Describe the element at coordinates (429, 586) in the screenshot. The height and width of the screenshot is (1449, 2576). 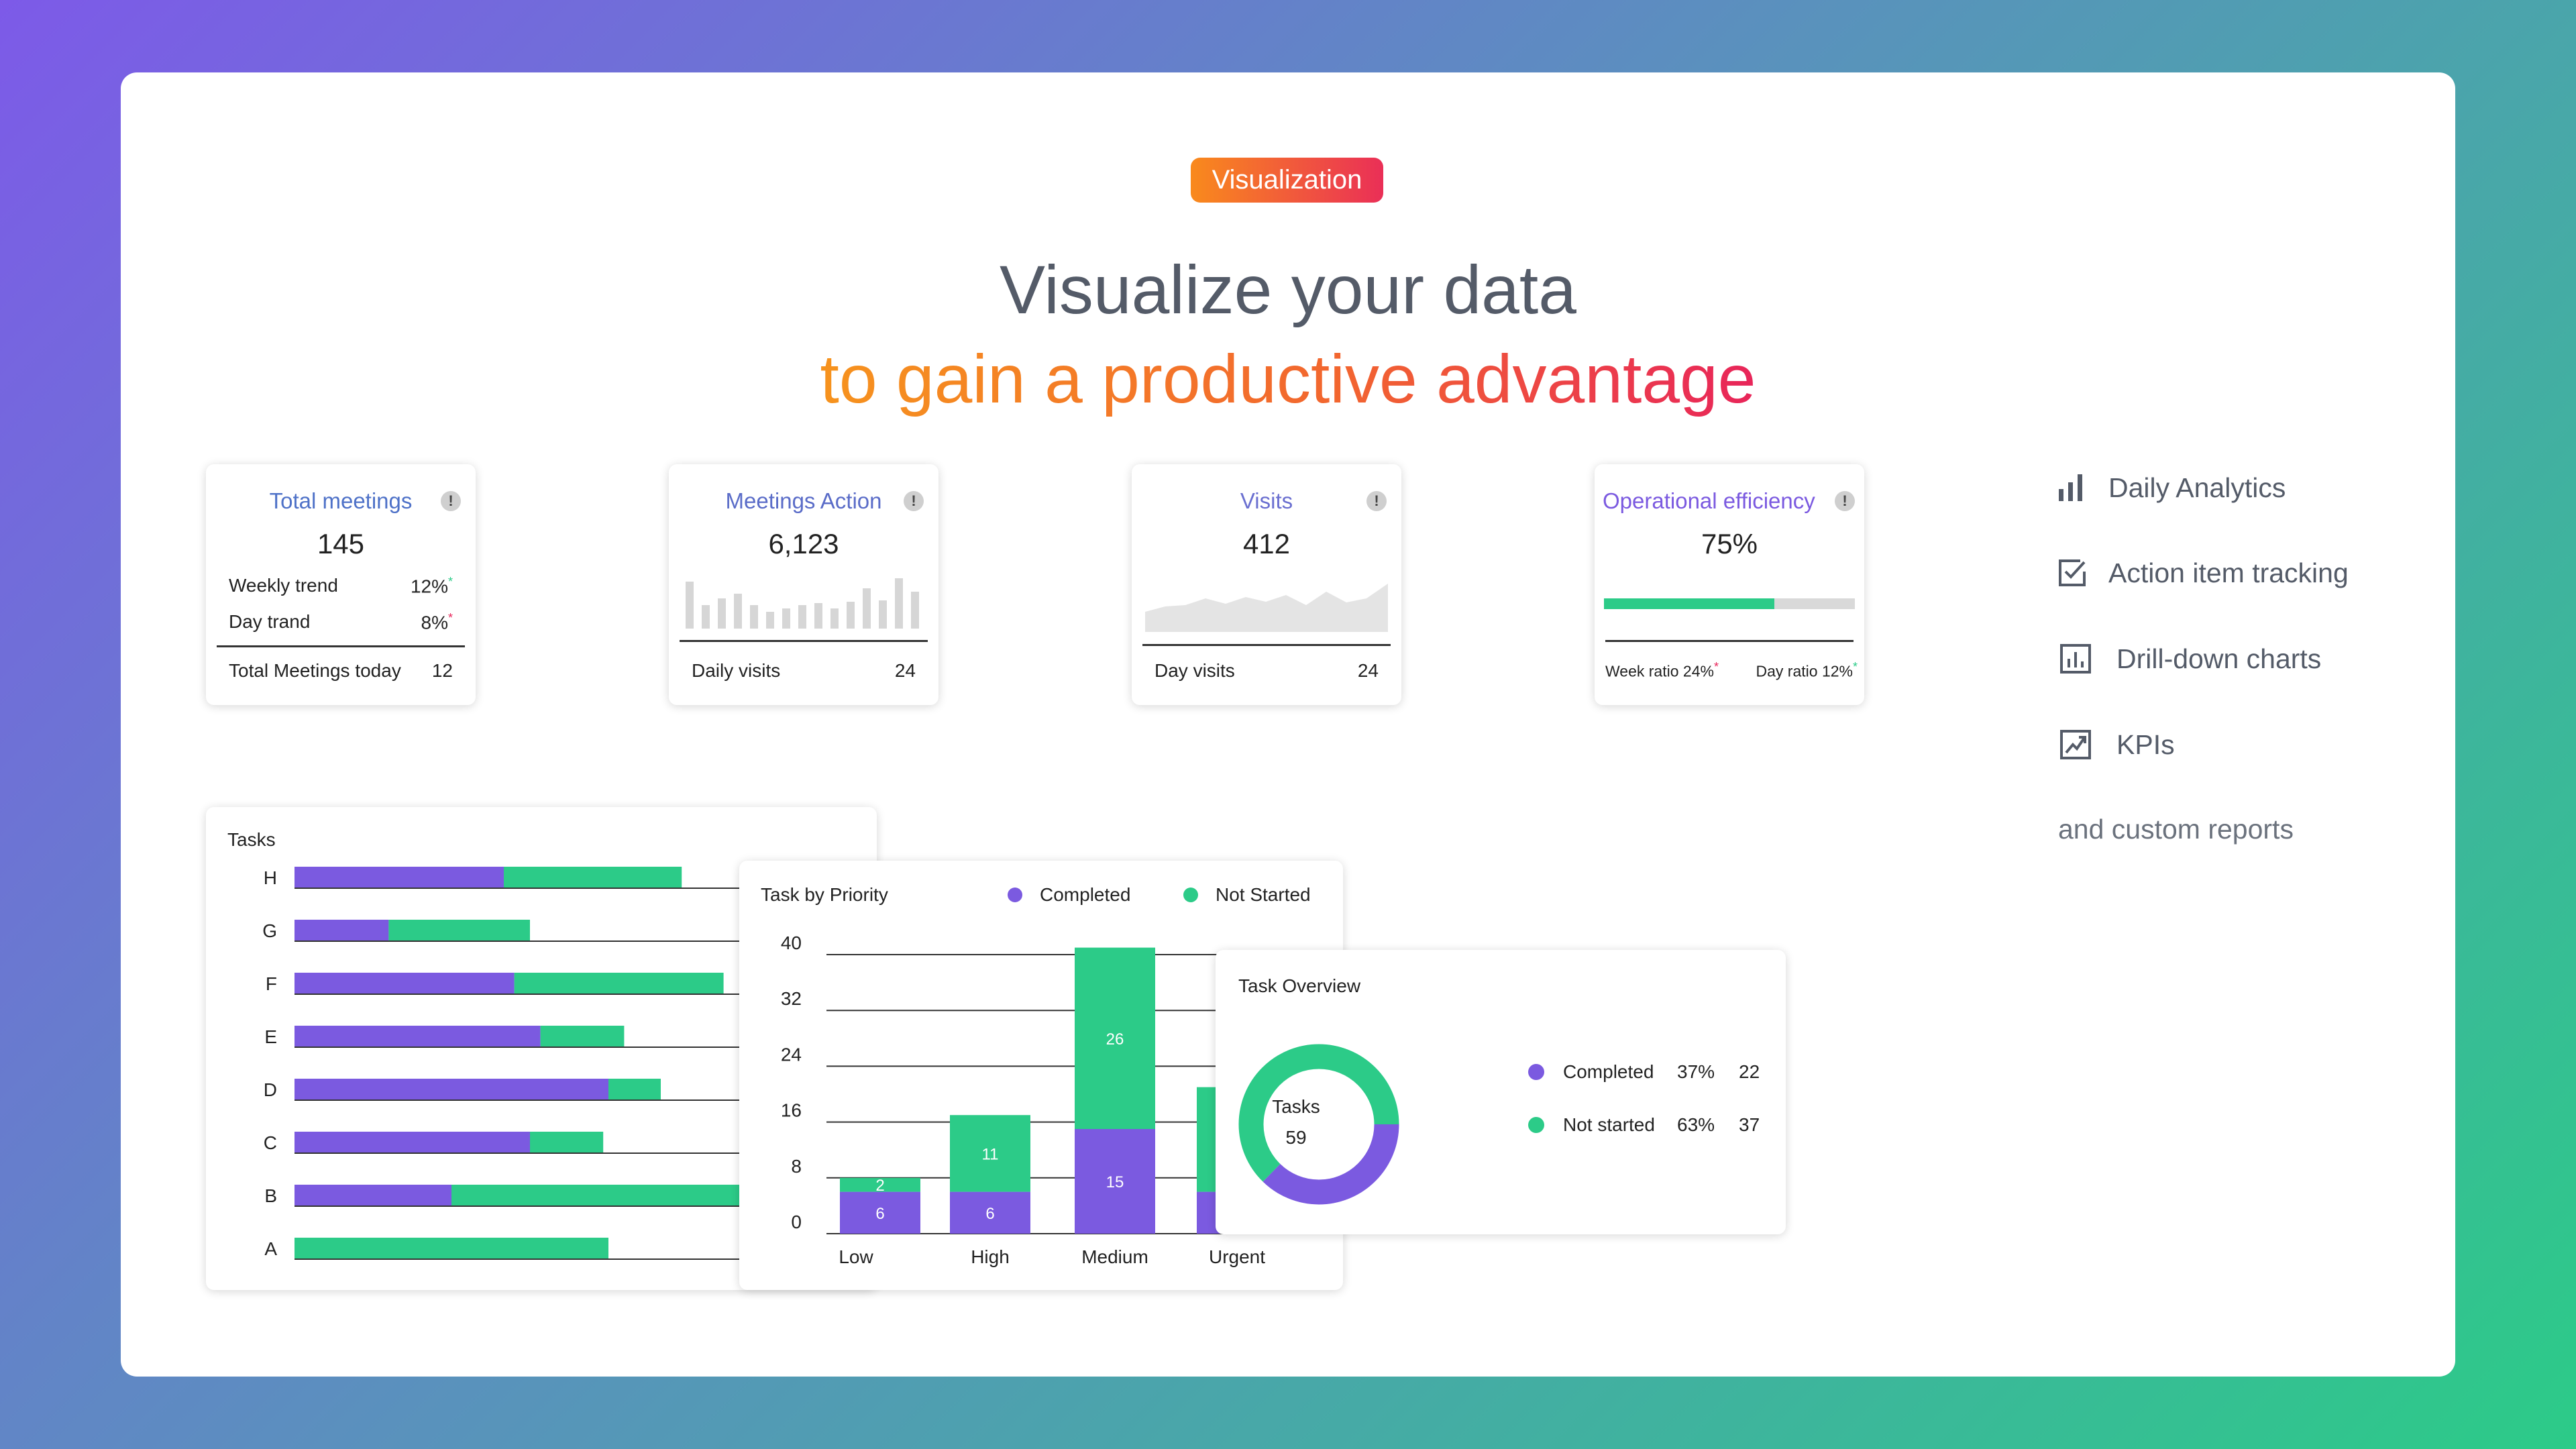
I see `weekly-trend-value: 12%` at that location.